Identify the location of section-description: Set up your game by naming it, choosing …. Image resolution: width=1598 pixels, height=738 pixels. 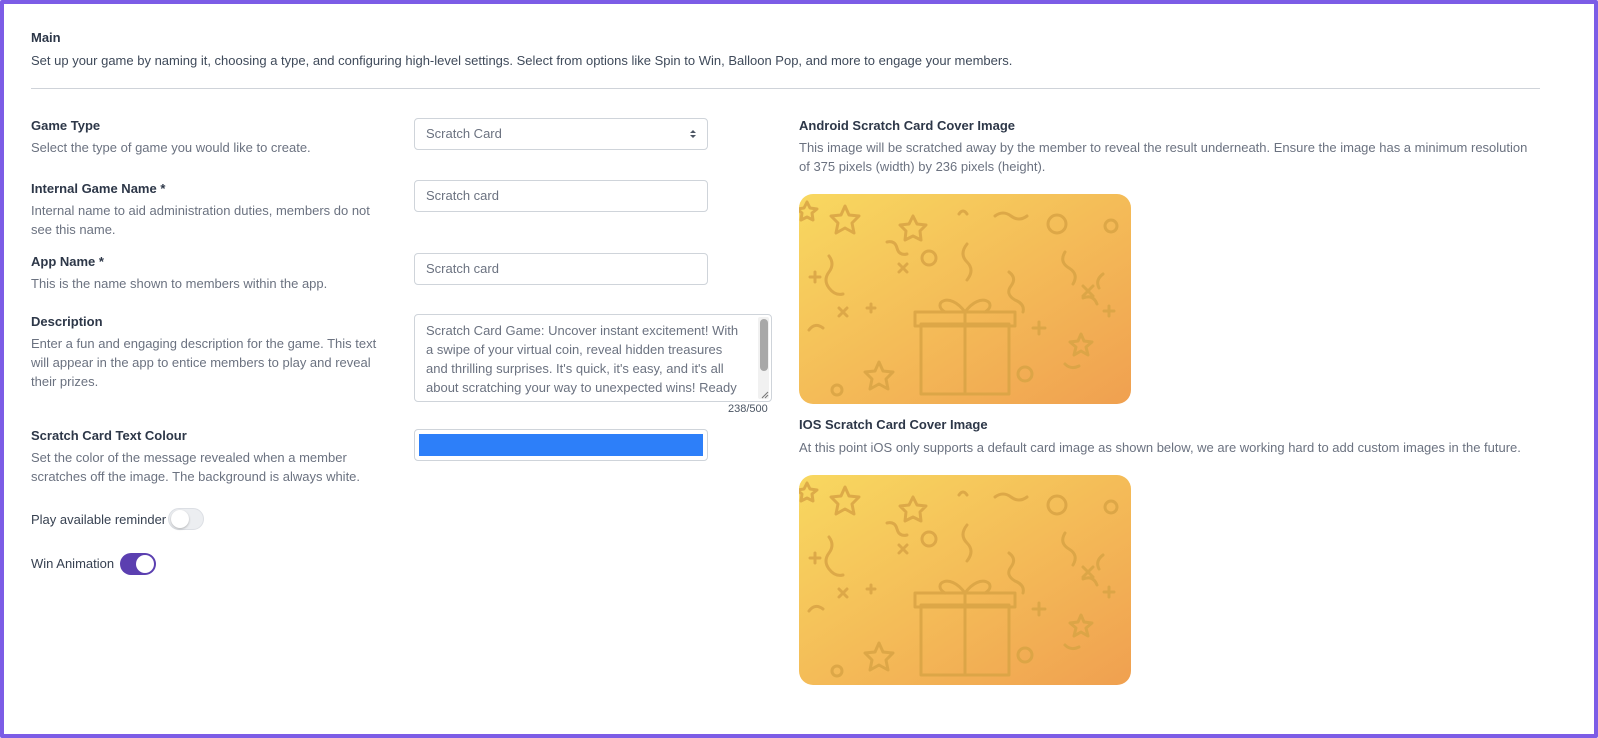
(522, 60).